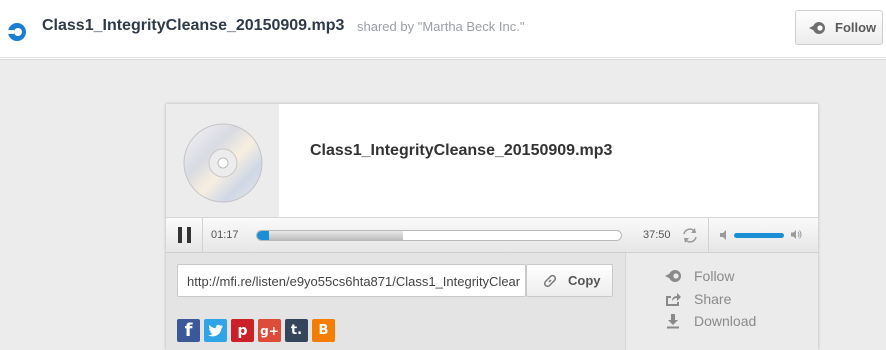 The width and height of the screenshot is (886, 350). I want to click on download-icon, so click(673, 321).